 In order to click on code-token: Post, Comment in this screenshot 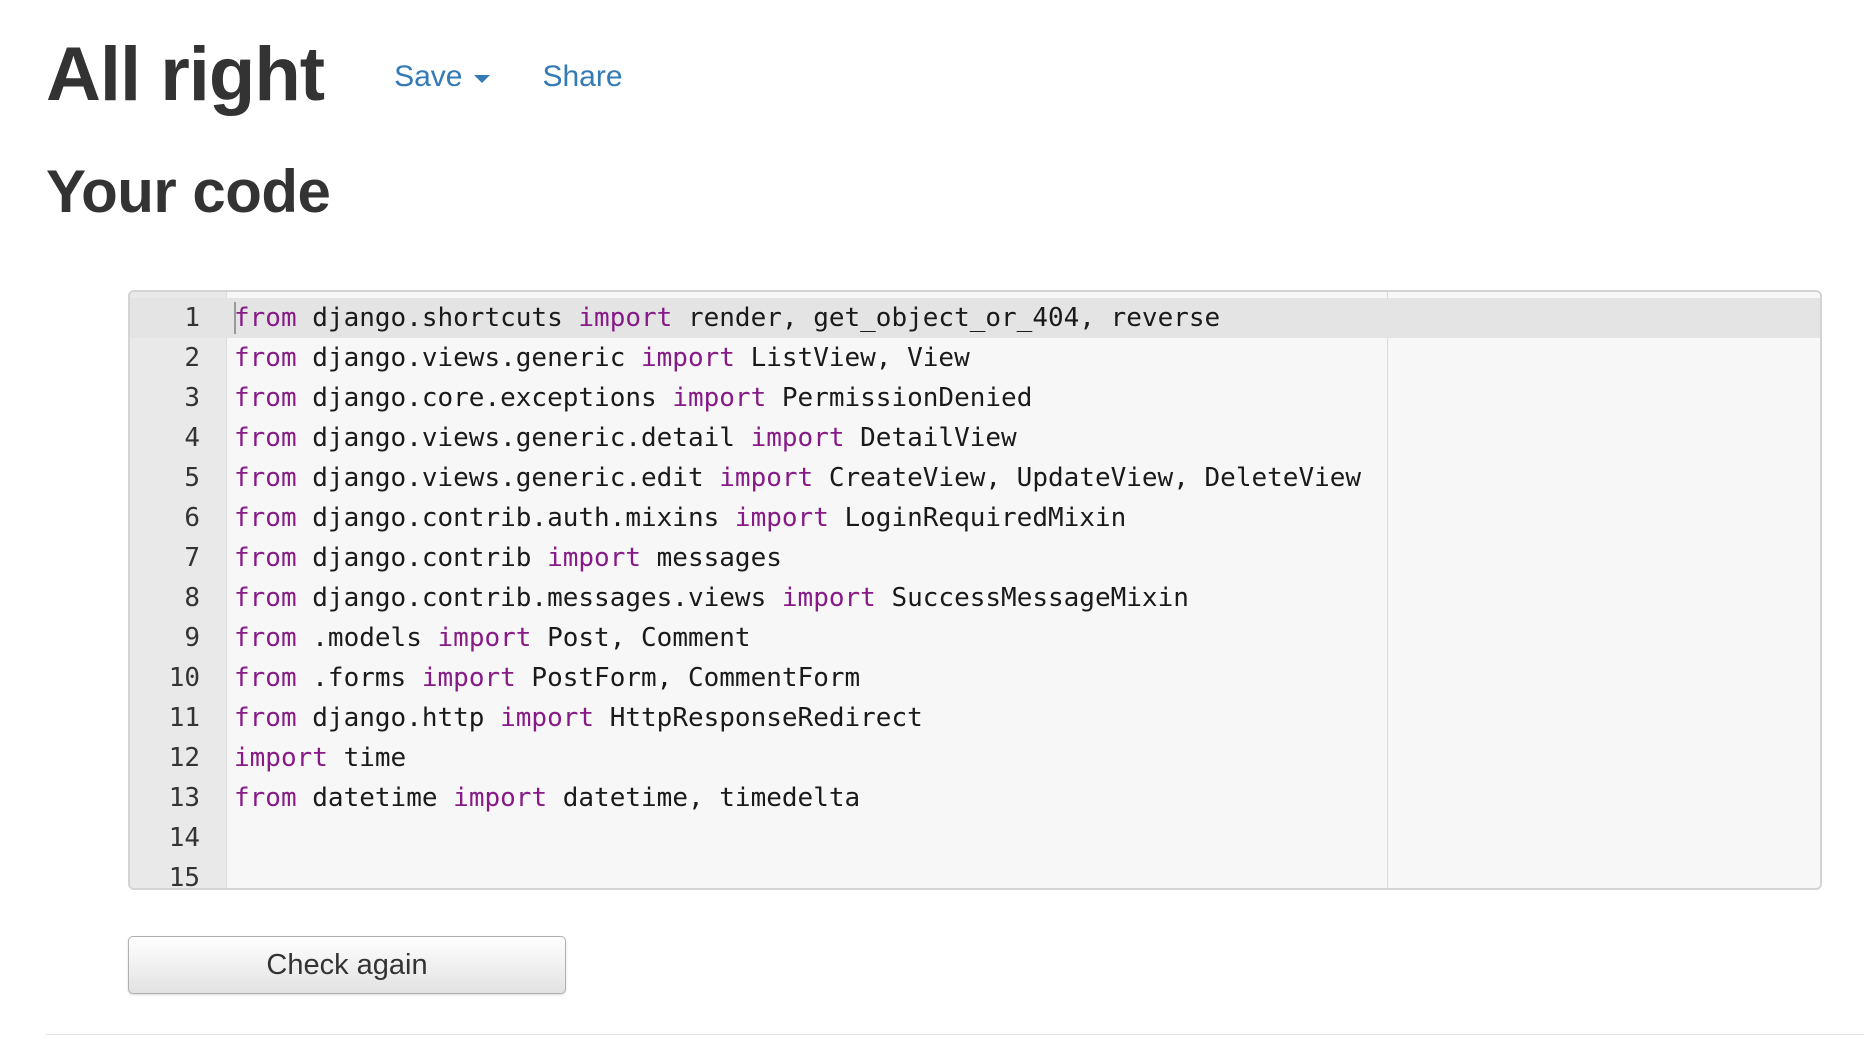, I will do `click(641, 638)`.